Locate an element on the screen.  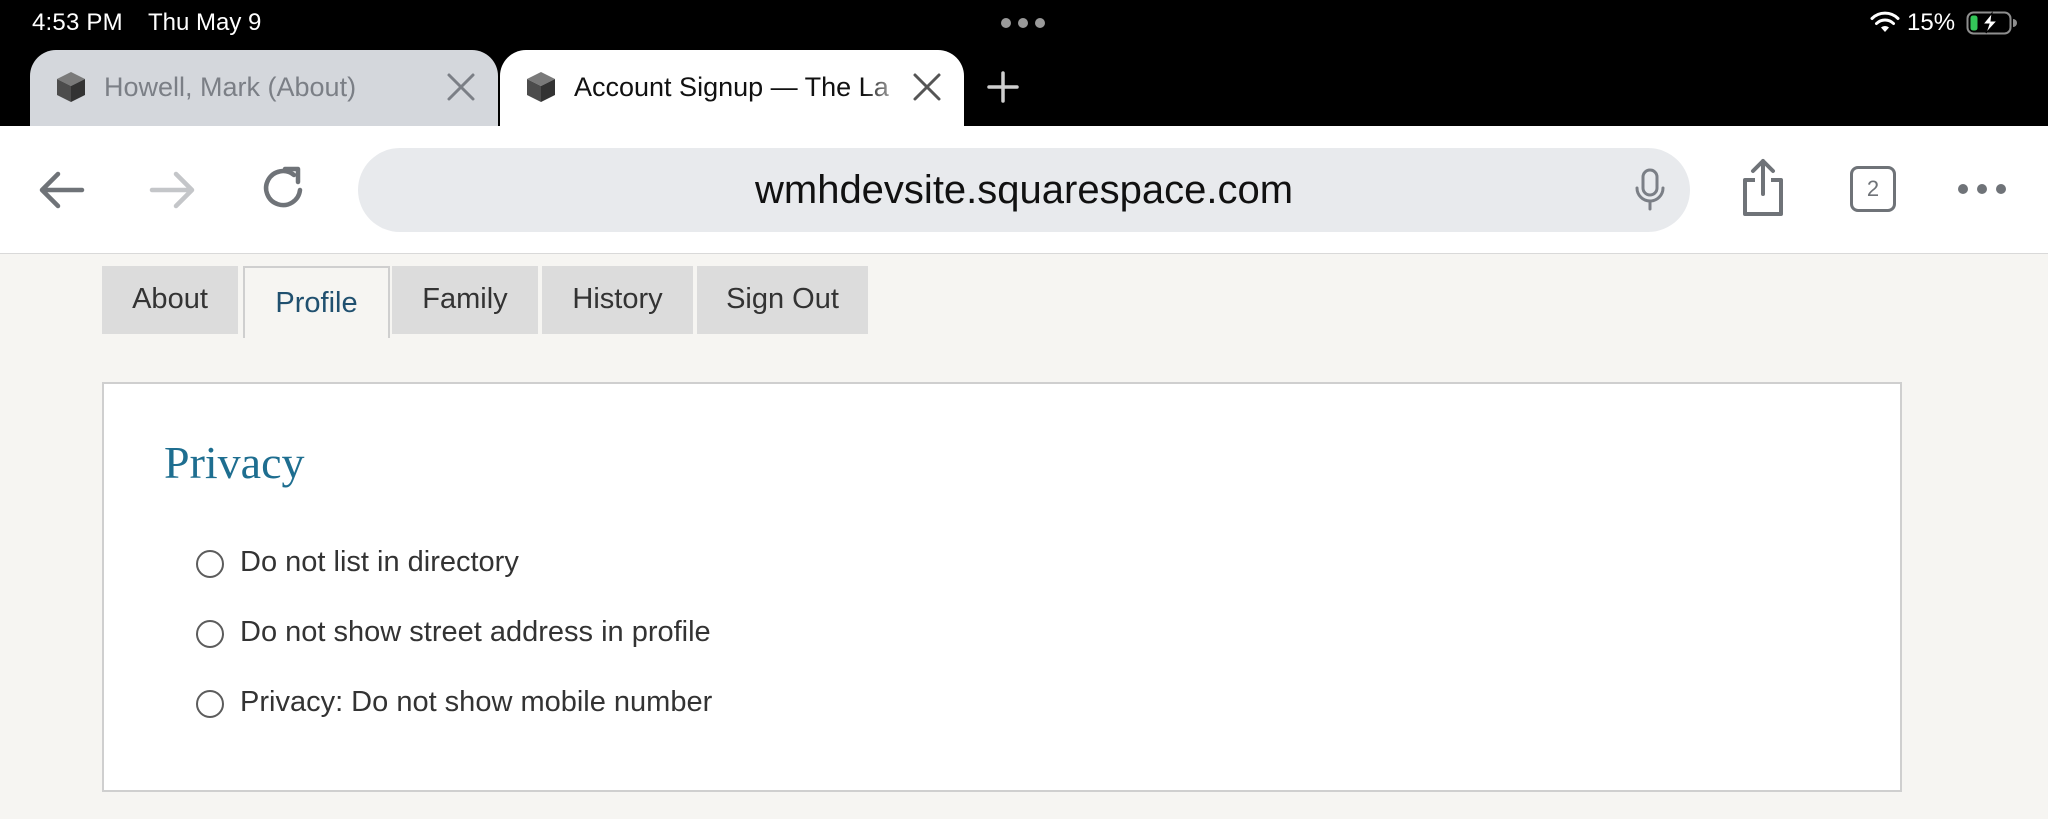
more-options-icon is located at coordinates (1982, 190).